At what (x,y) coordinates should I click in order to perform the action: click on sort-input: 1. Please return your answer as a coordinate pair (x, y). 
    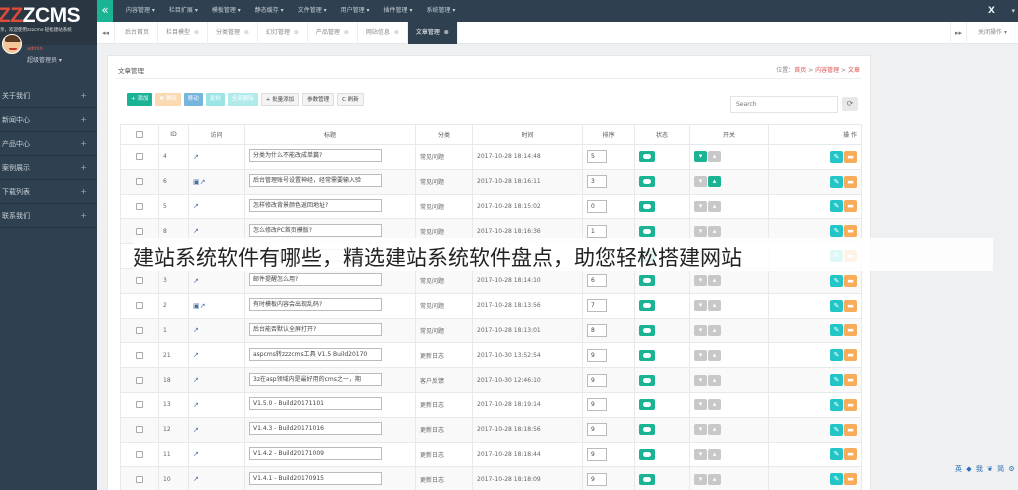
    Looking at the image, I should click on (597, 231).